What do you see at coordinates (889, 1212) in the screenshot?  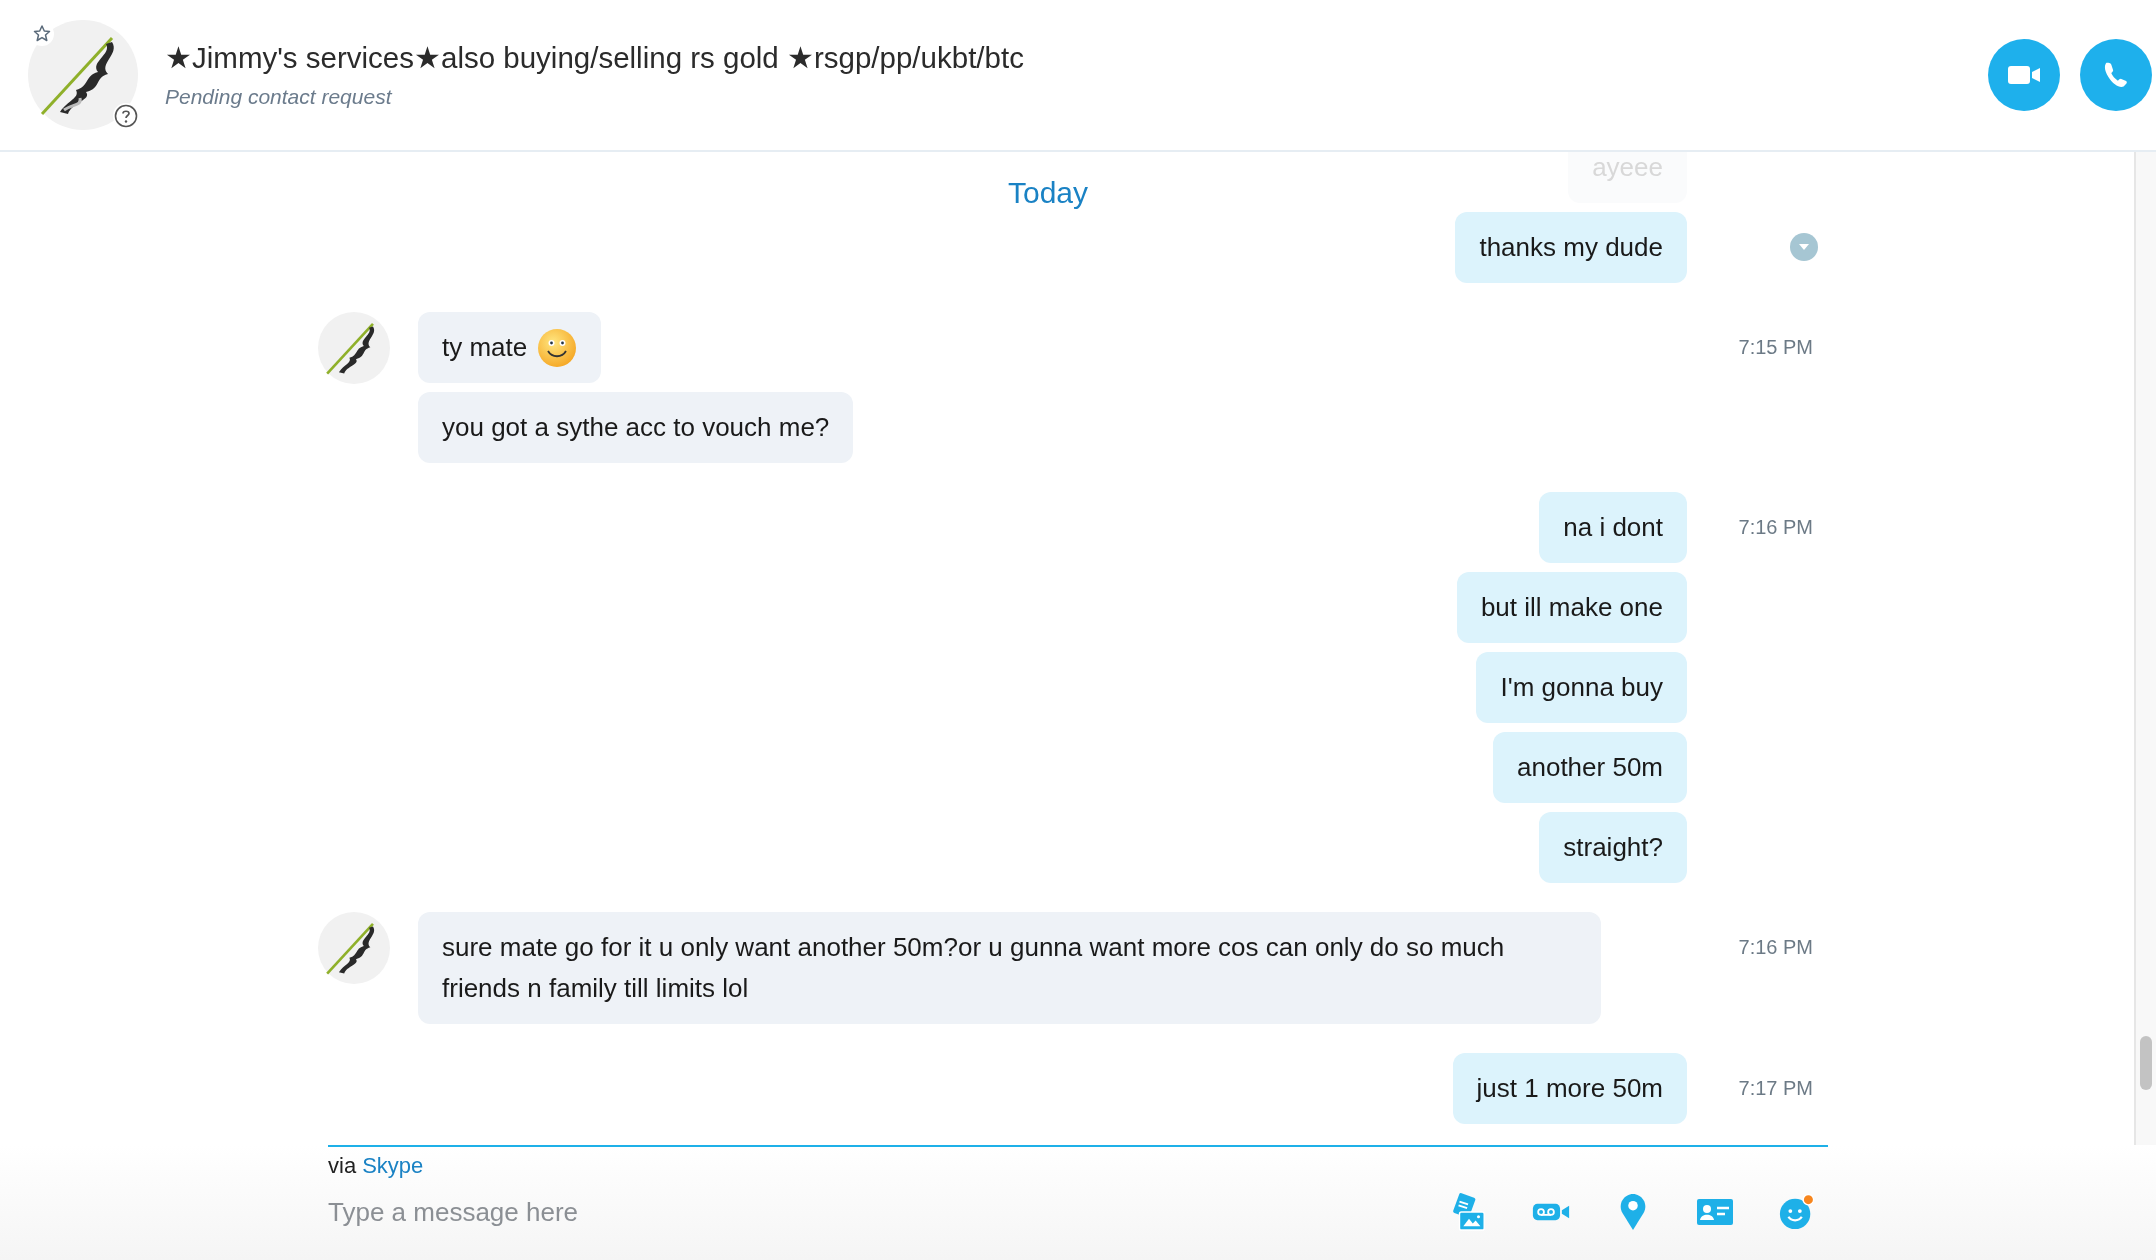 I see `message-input: Type a message here` at bounding box center [889, 1212].